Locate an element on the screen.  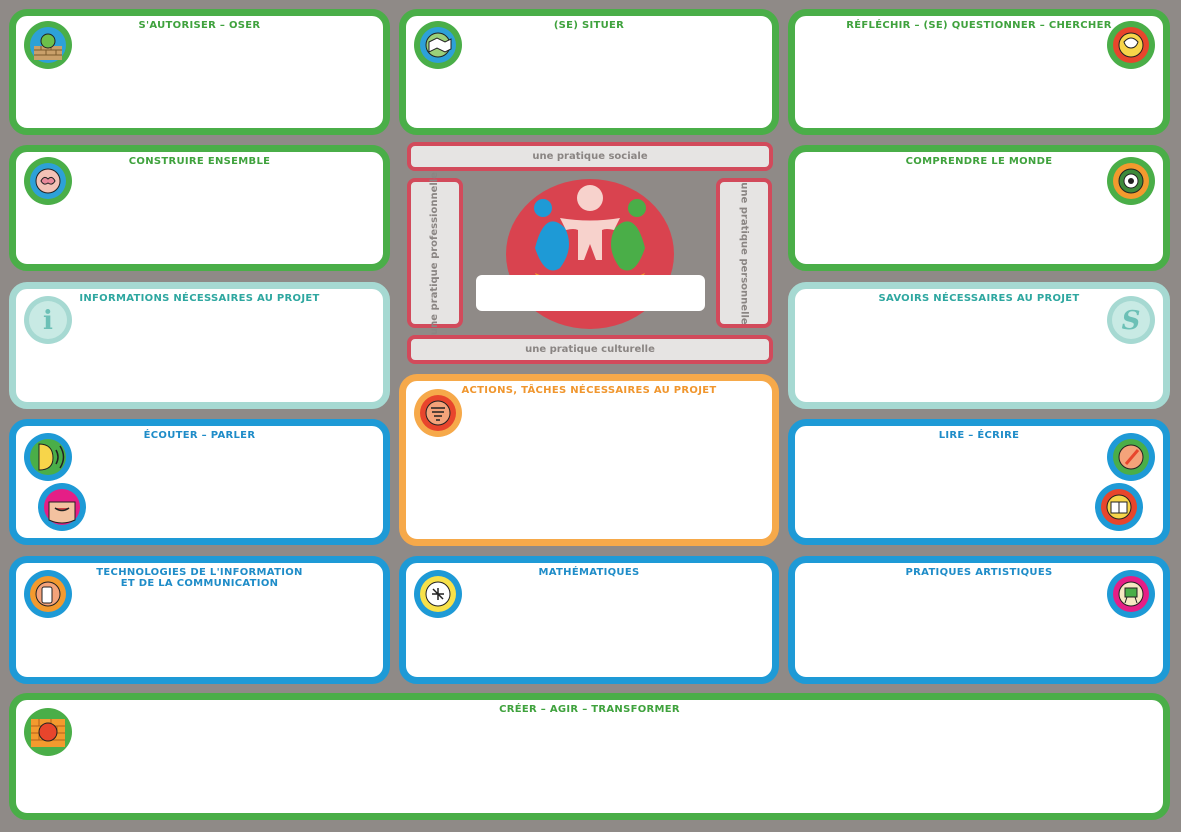
pratique-sociale-label: une pratique sociale is located at coordinates (590, 156).